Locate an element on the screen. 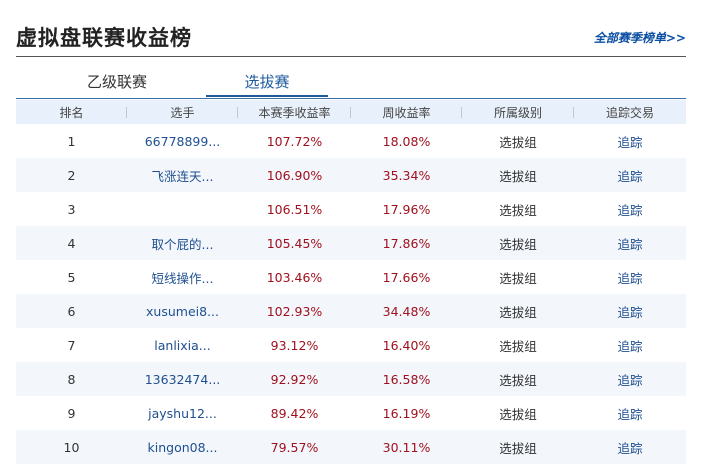  table-row: 9 jayshu12... 89.42% 16.19% 选拔组 追踪 is located at coordinates (351, 413).